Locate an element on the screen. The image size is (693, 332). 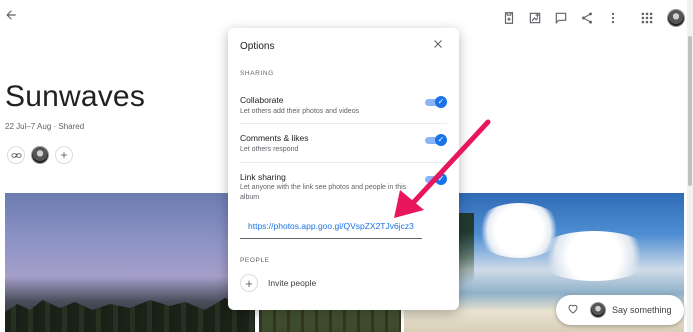
album-title: Sunwaves is located at coordinates (75, 96).